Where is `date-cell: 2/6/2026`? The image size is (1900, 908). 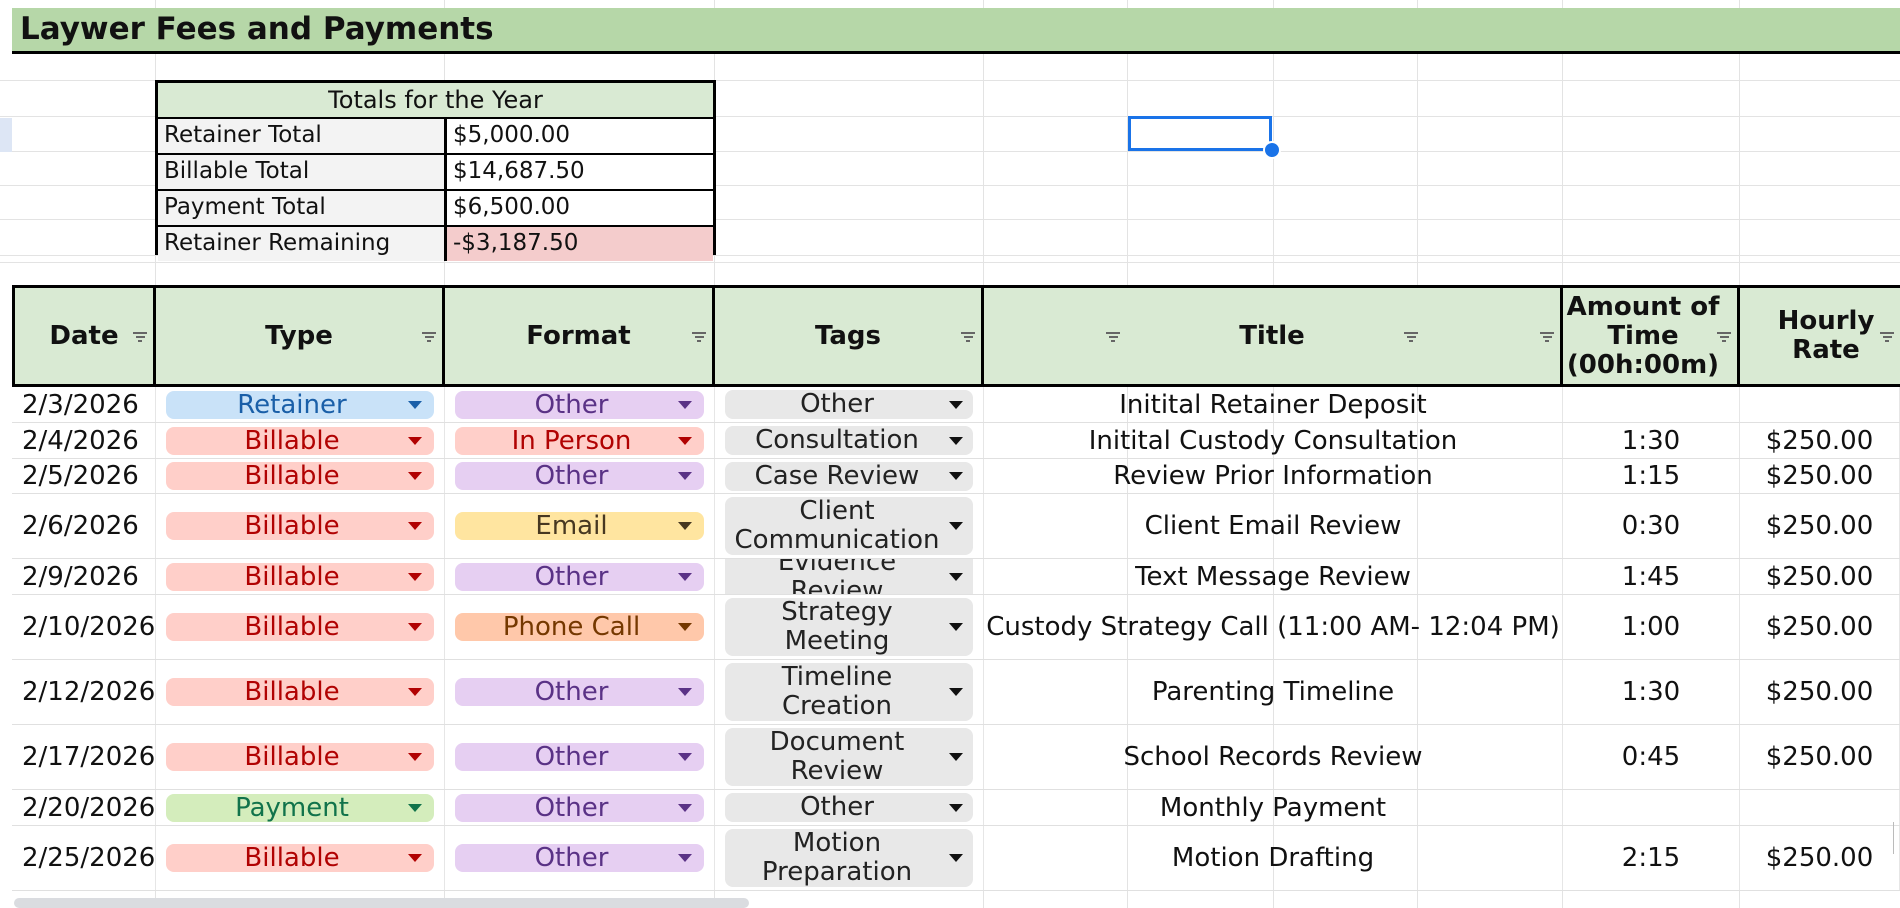
date-cell: 2/6/2026 is located at coordinates (84, 526).